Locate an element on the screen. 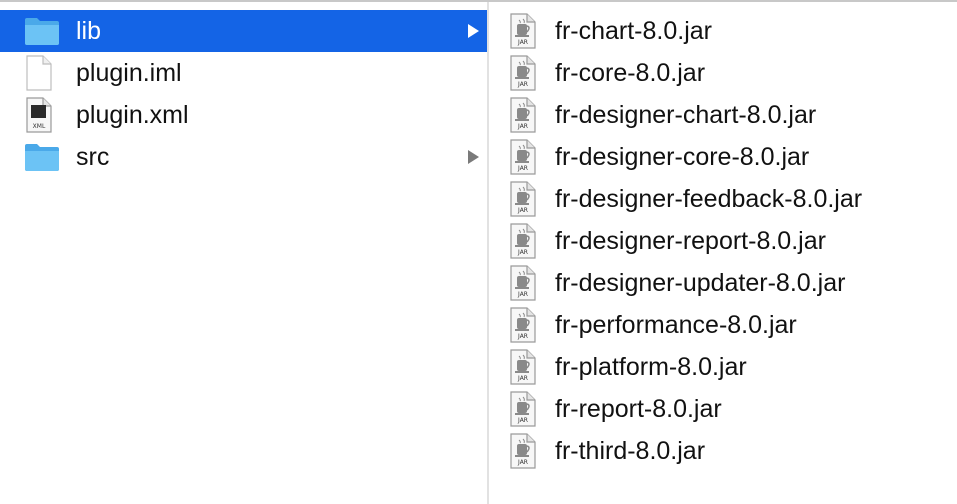  file-row-src: src is located at coordinates (243, 157).